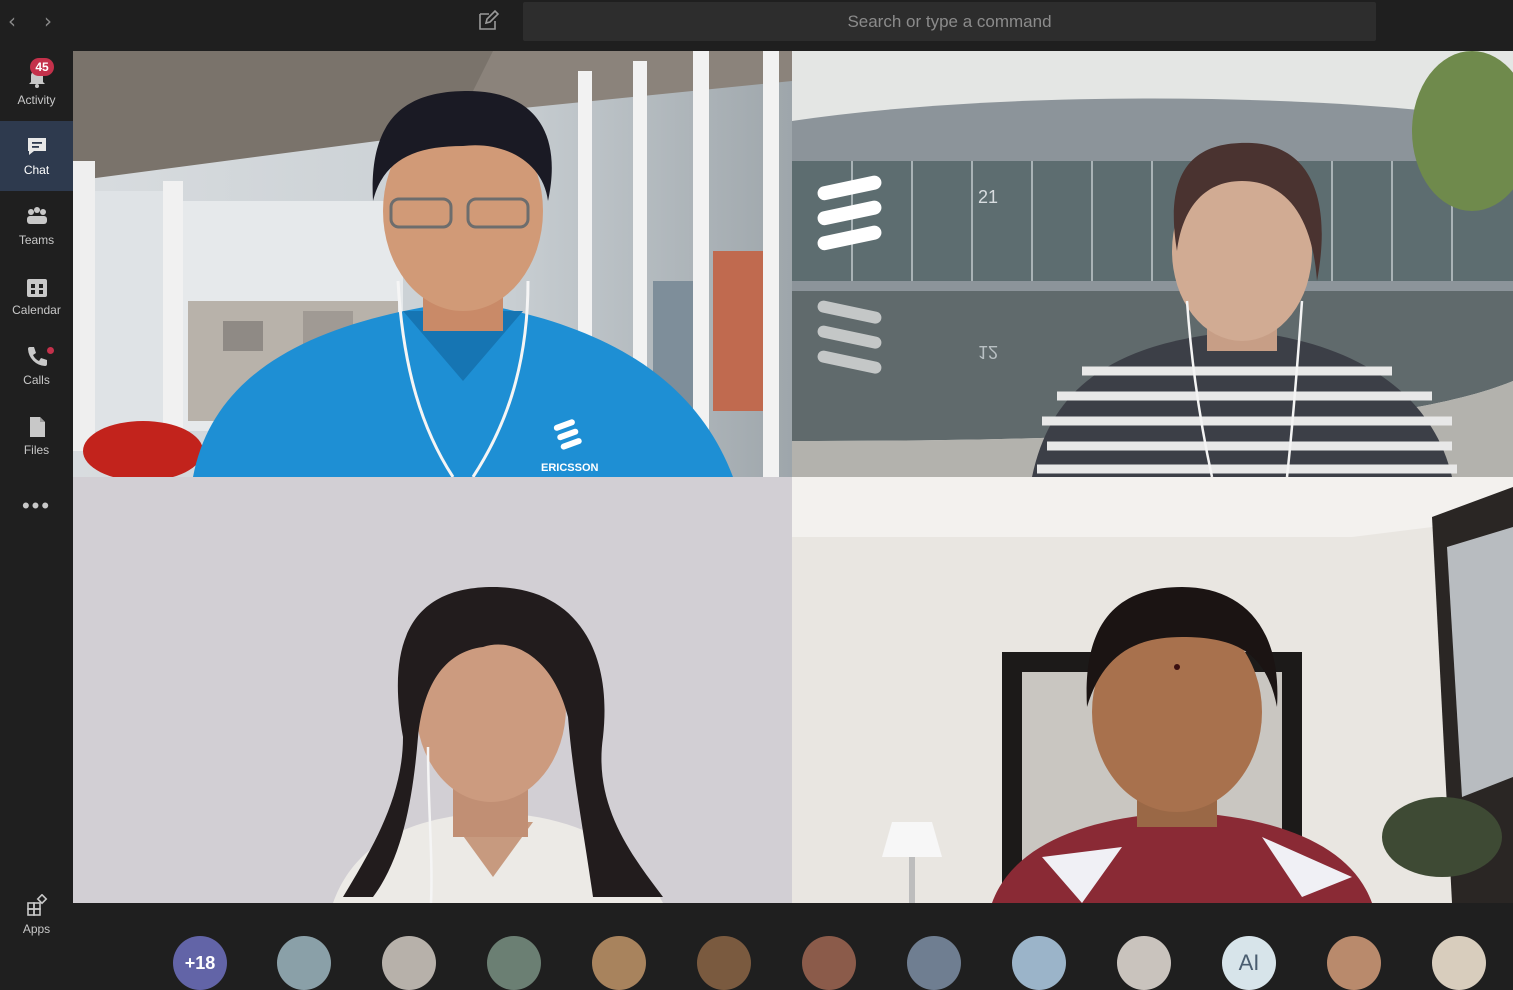 This screenshot has height=990, width=1513. I want to click on rail-item-apps: Apps, so click(36, 915).